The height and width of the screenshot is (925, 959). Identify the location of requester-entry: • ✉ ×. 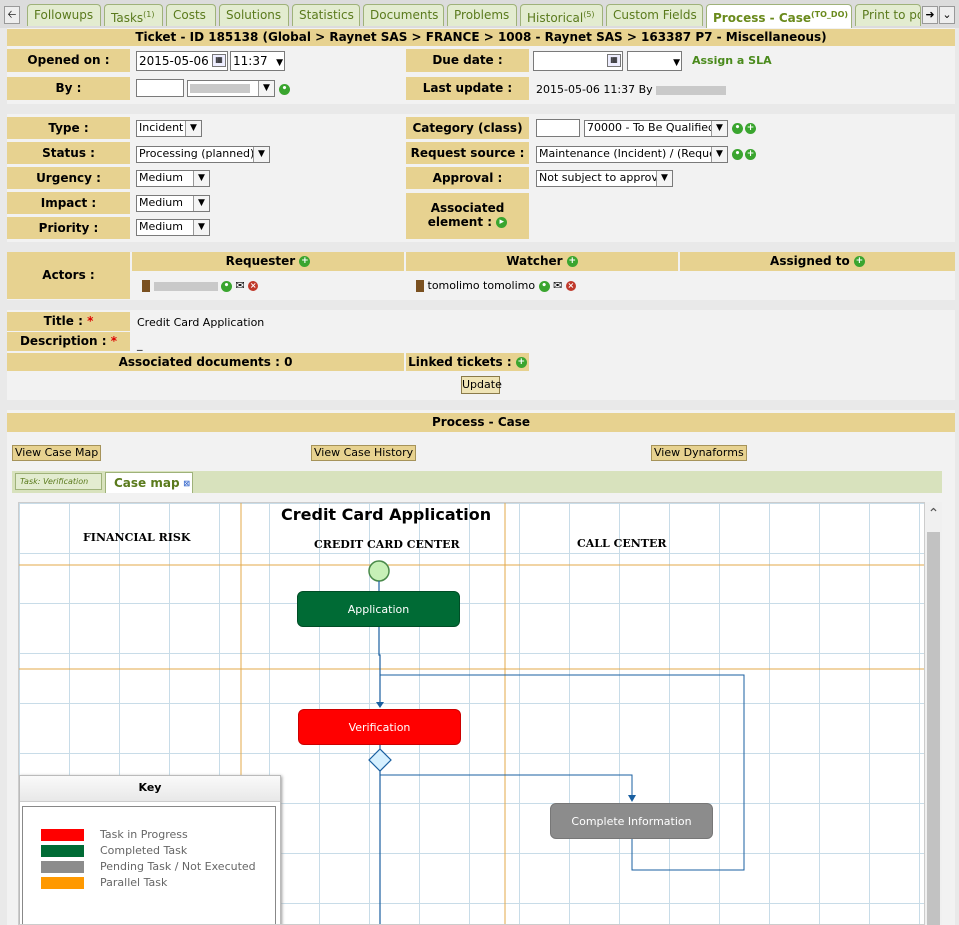
(200, 285).